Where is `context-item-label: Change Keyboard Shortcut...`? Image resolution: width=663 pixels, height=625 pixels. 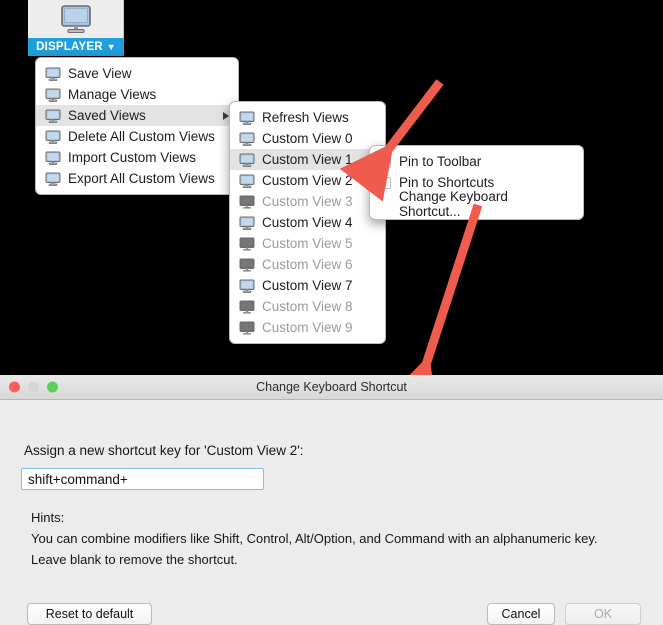 context-item-label: Change Keyboard Shortcut... is located at coordinates (453, 203).